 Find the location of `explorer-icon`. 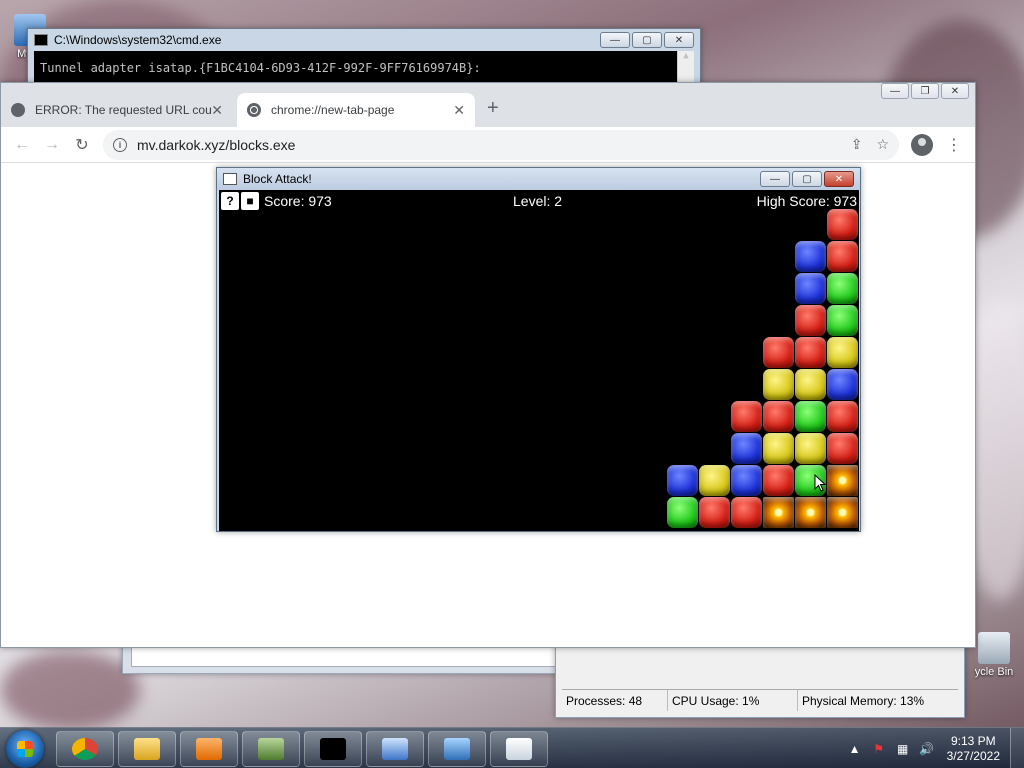

explorer-icon is located at coordinates (147, 749).